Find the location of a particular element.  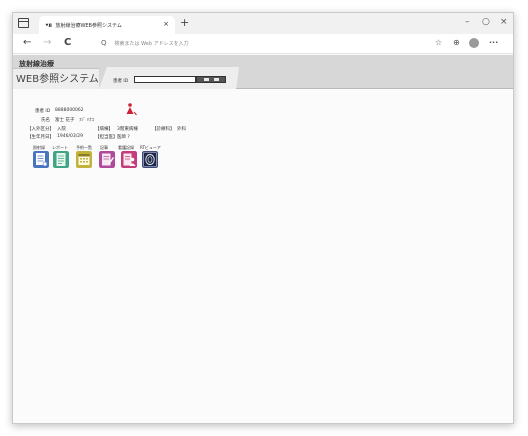

rt-viewer-icon is located at coordinates (150, 159).